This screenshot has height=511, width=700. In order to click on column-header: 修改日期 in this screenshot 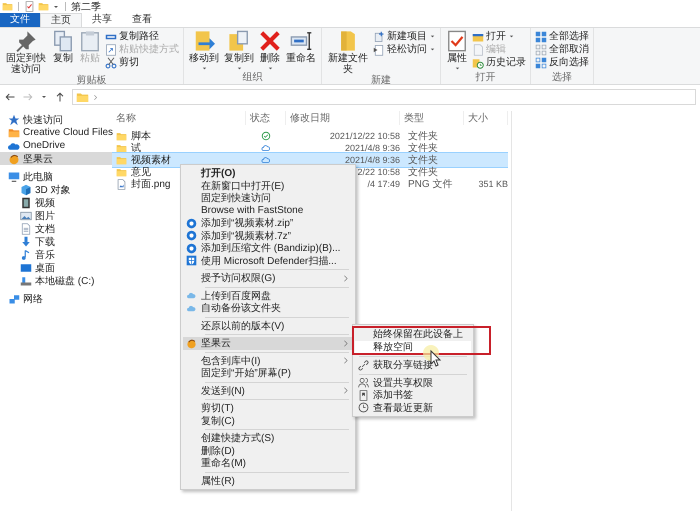, I will do `click(343, 118)`.